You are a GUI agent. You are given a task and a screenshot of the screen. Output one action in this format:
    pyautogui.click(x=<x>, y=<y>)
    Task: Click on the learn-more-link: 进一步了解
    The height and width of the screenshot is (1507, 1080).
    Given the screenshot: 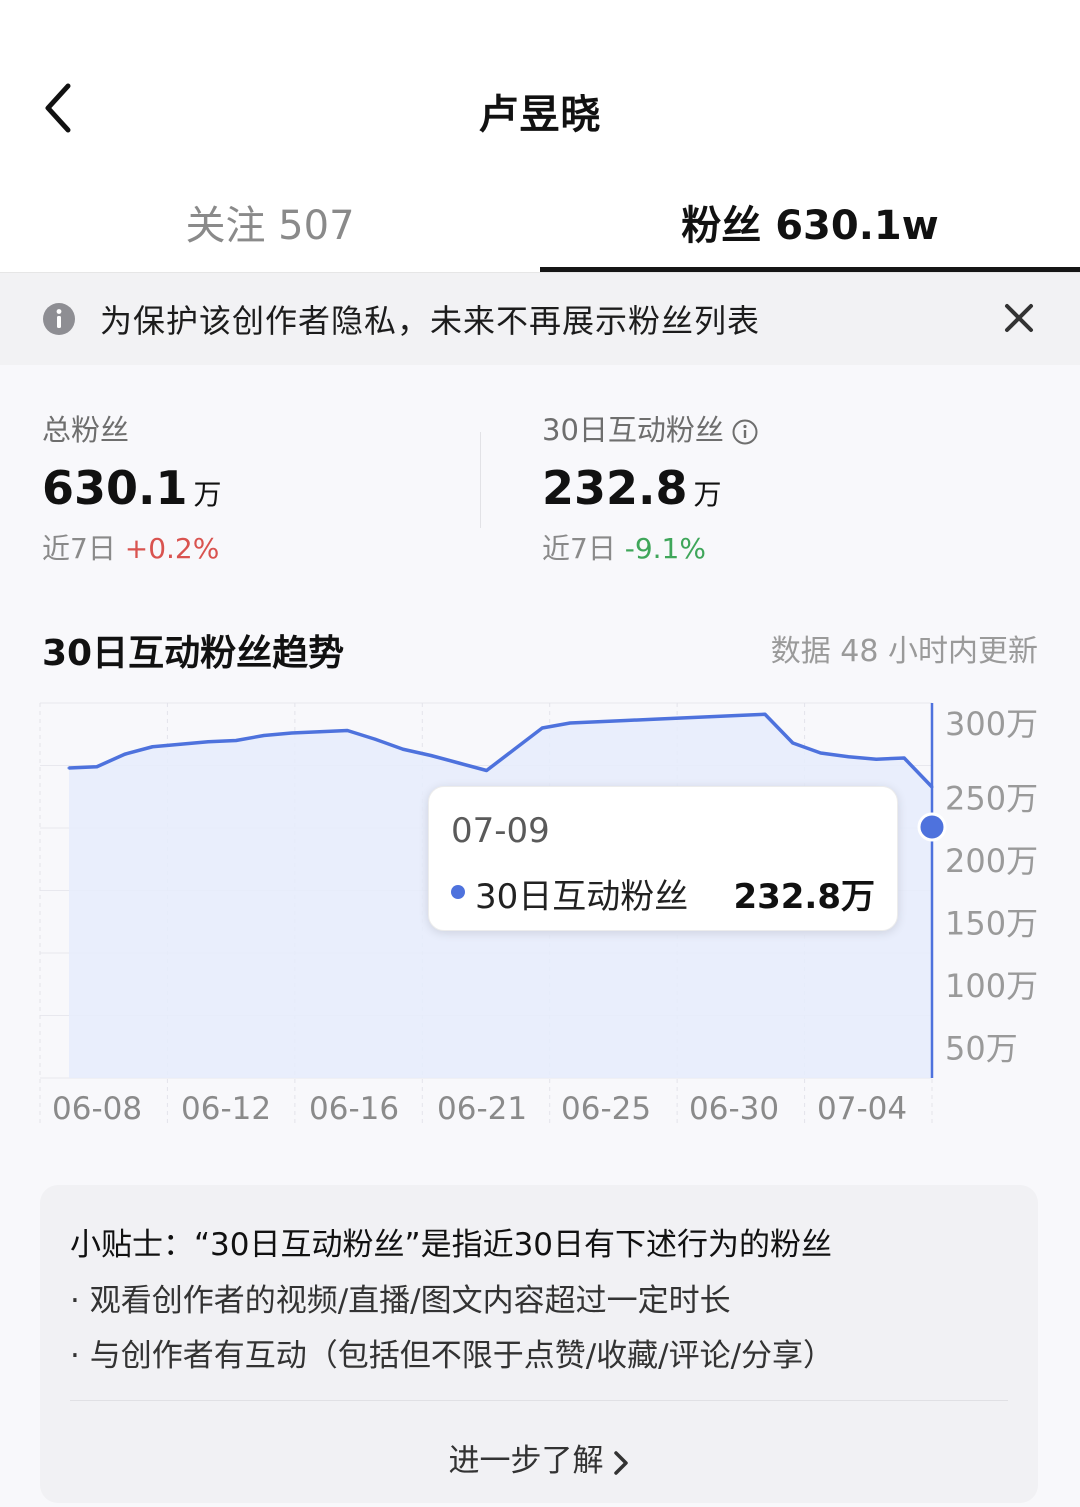 What is the action you would take?
    pyautogui.click(x=539, y=1457)
    